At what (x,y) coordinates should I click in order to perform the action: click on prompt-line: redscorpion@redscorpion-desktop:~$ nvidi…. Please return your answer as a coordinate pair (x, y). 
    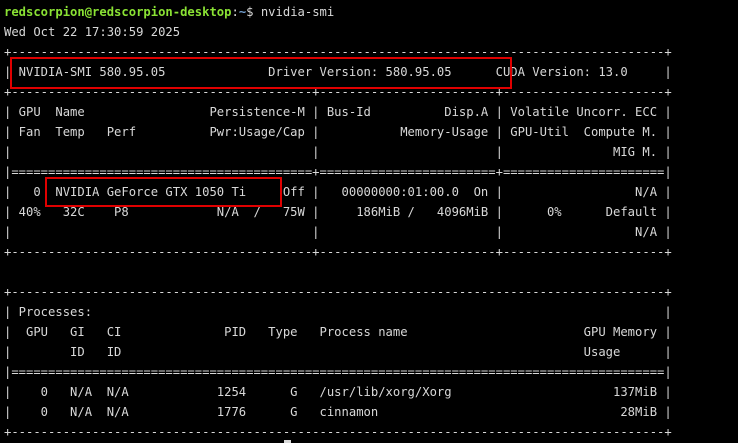
    Looking at the image, I should click on (169, 12).